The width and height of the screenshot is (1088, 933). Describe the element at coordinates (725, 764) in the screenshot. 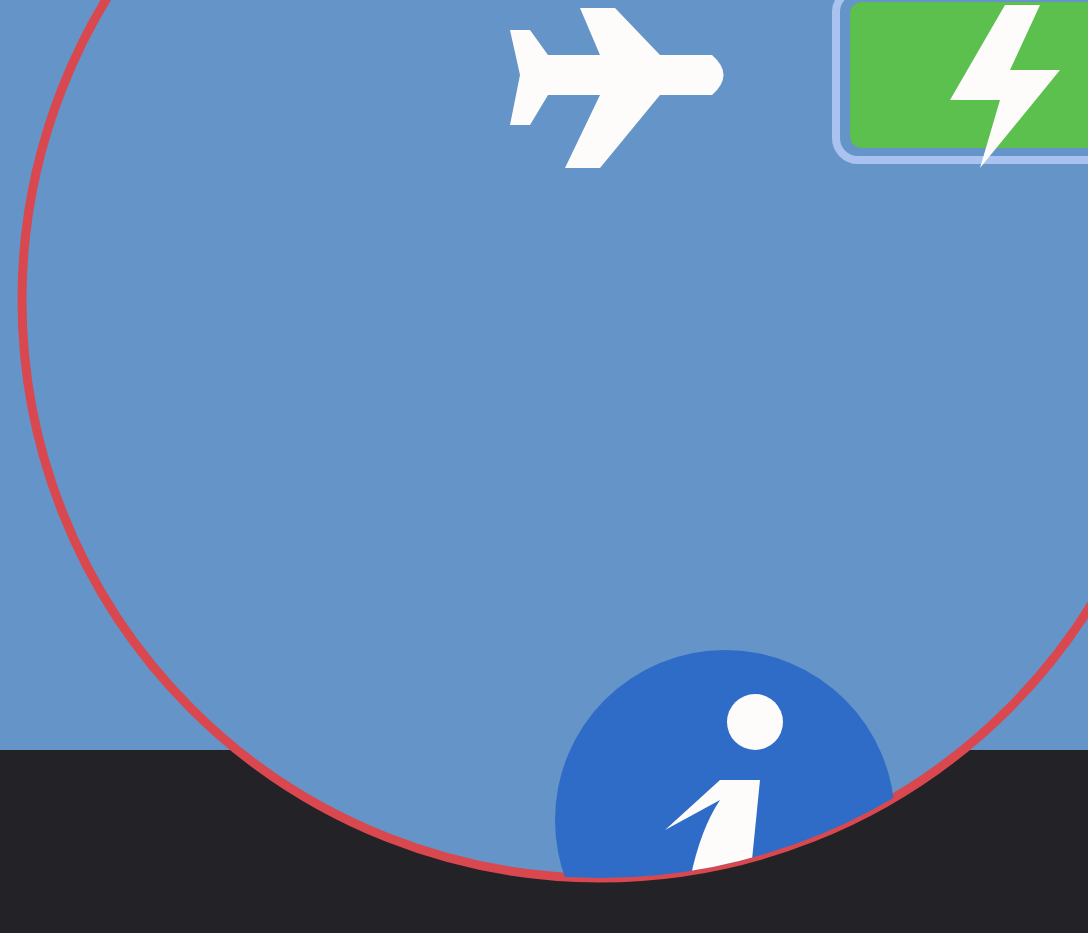

I see `info-icon` at that location.